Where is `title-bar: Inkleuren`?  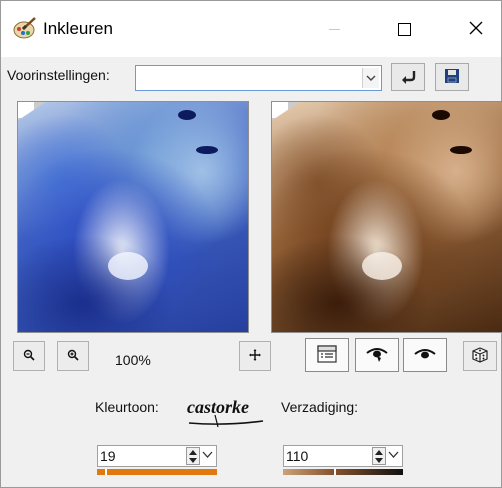 title-bar: Inkleuren is located at coordinates (251, 29).